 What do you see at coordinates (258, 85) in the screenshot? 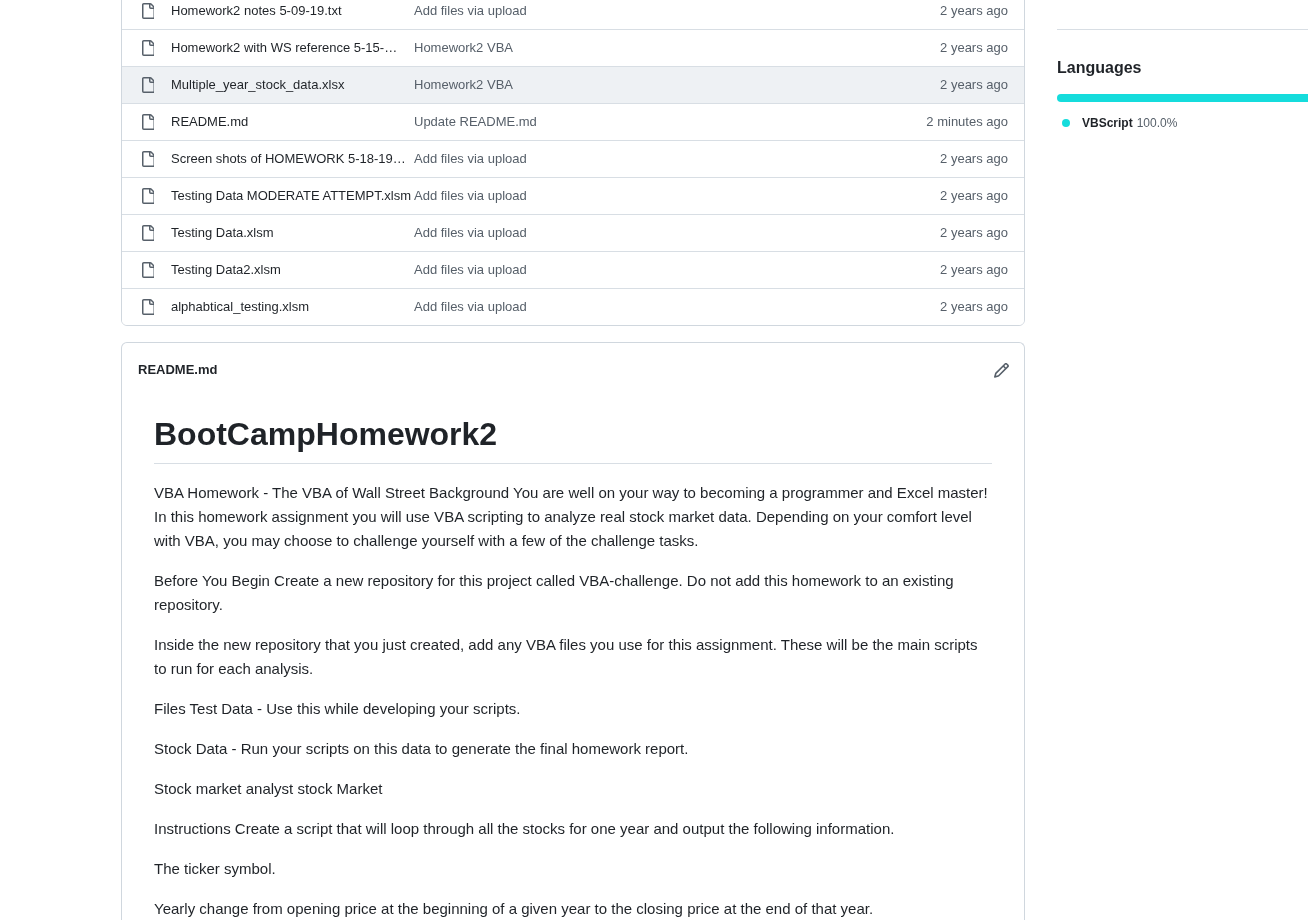
I see `file-link: Multiple_year_stock_data.xlsx` at bounding box center [258, 85].